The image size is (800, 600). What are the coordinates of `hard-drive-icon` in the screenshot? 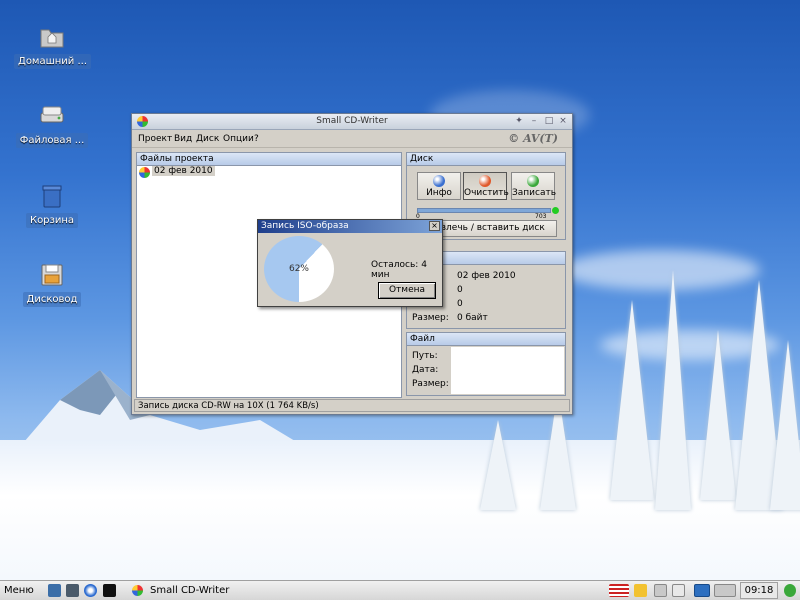 It's located at (52, 116).